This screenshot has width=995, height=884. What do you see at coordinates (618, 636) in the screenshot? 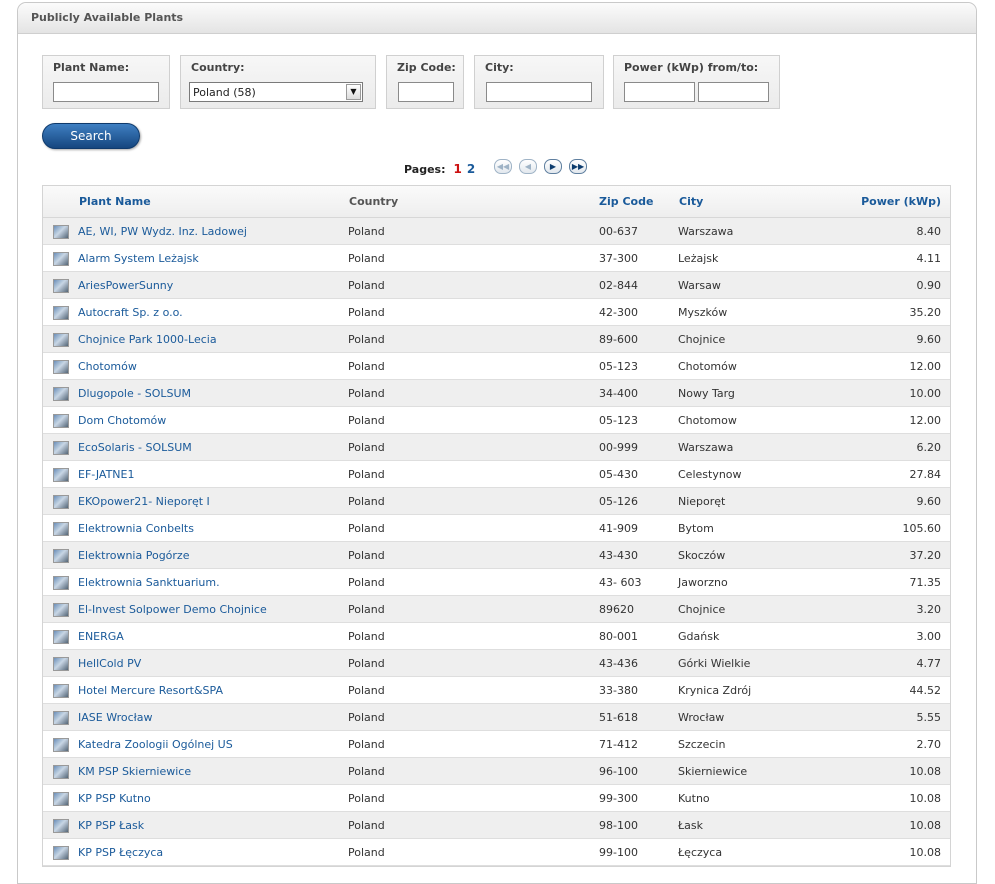
I see `zip-code-cell: 80-001` at bounding box center [618, 636].